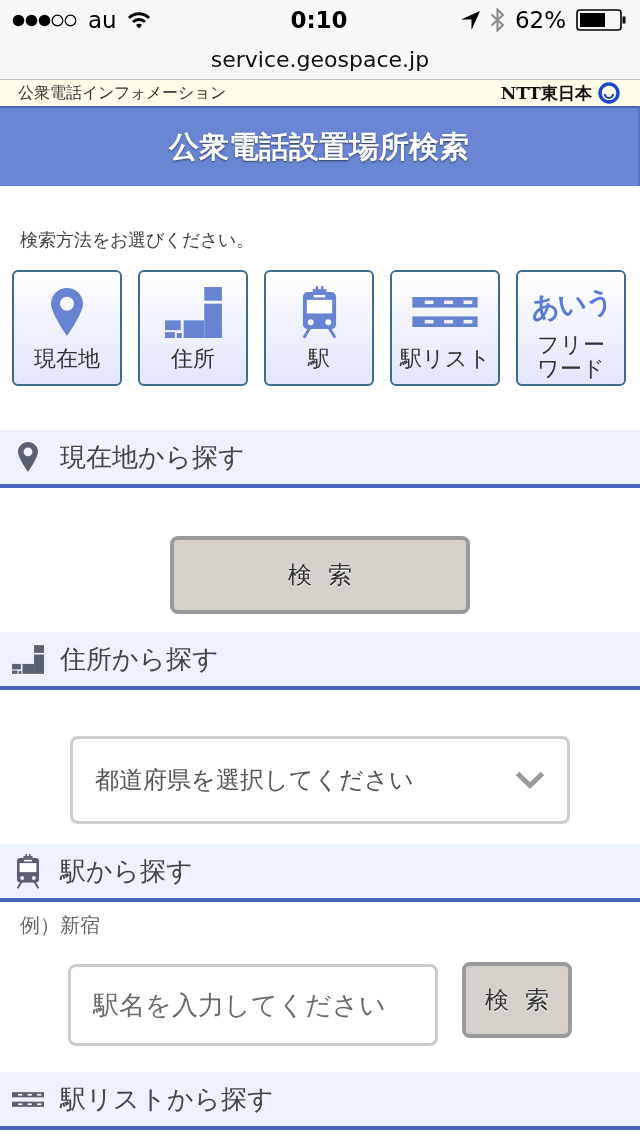 This screenshot has width=640, height=1136. I want to click on location-arrow-icon, so click(470, 20).